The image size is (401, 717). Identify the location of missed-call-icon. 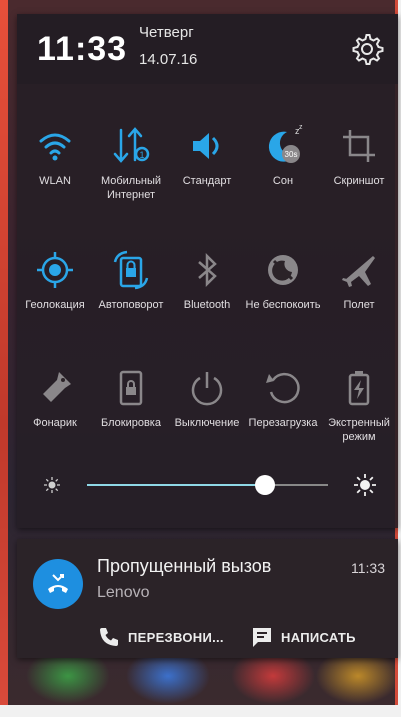
(58, 583).